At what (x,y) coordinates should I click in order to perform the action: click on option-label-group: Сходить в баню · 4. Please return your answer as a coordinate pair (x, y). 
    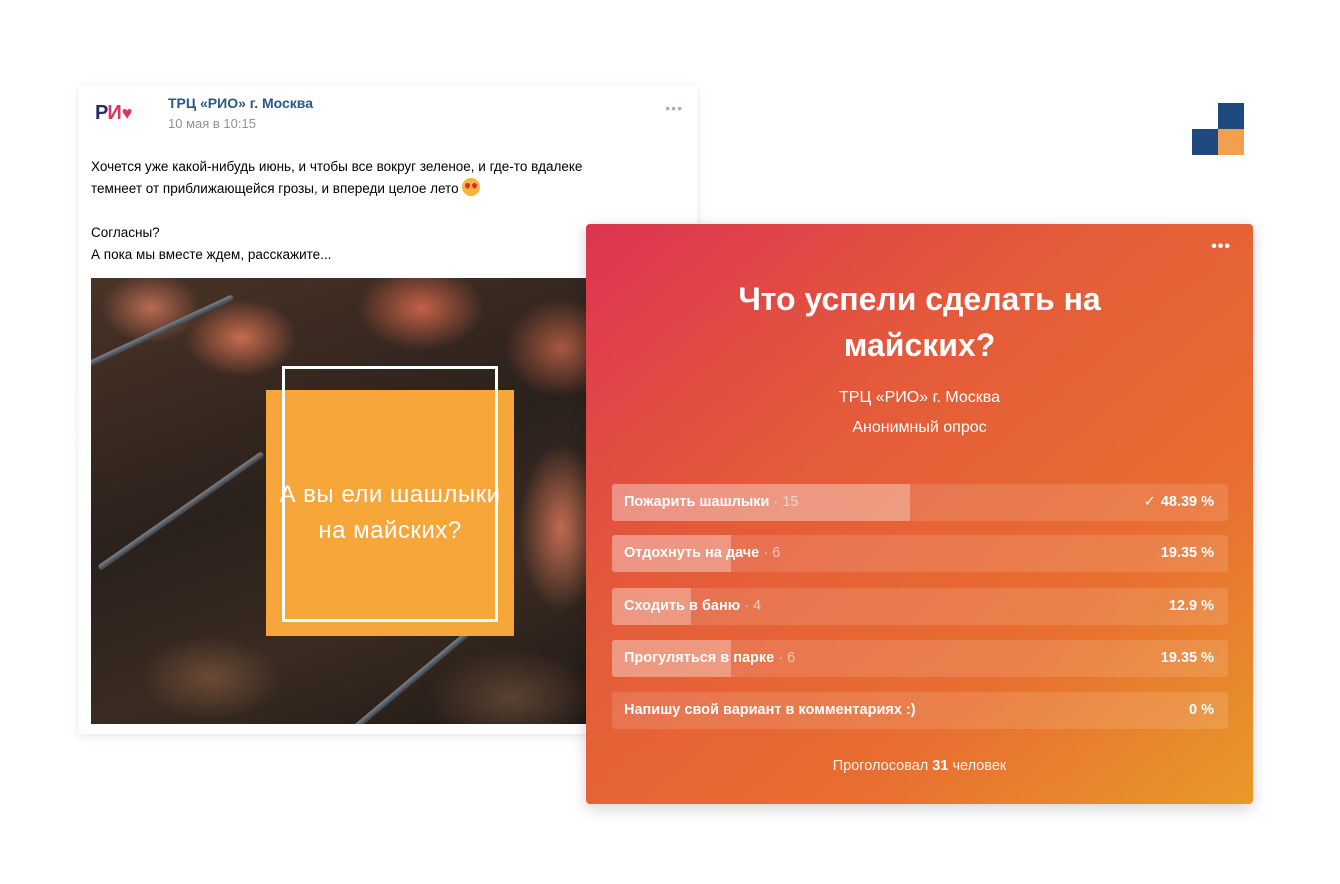
    Looking at the image, I should click on (692, 606).